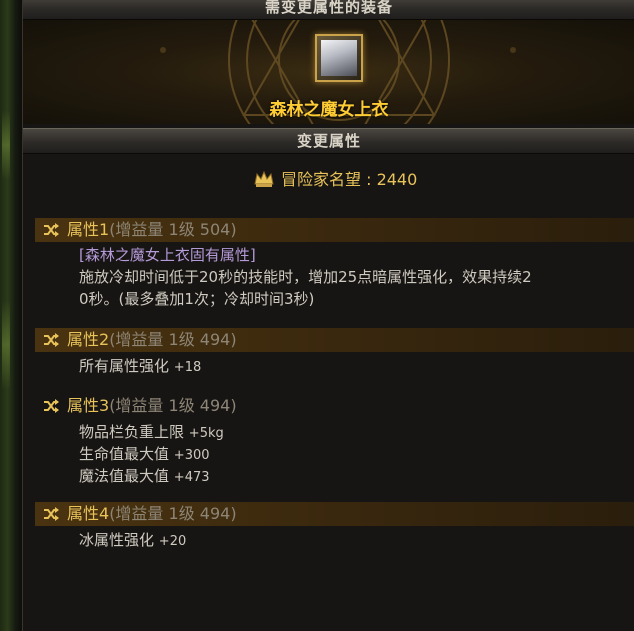 Image resolution: width=634 pixels, height=631 pixels. I want to click on adventurer-reputation: 冒险家名望 : 2440, so click(373, 180).